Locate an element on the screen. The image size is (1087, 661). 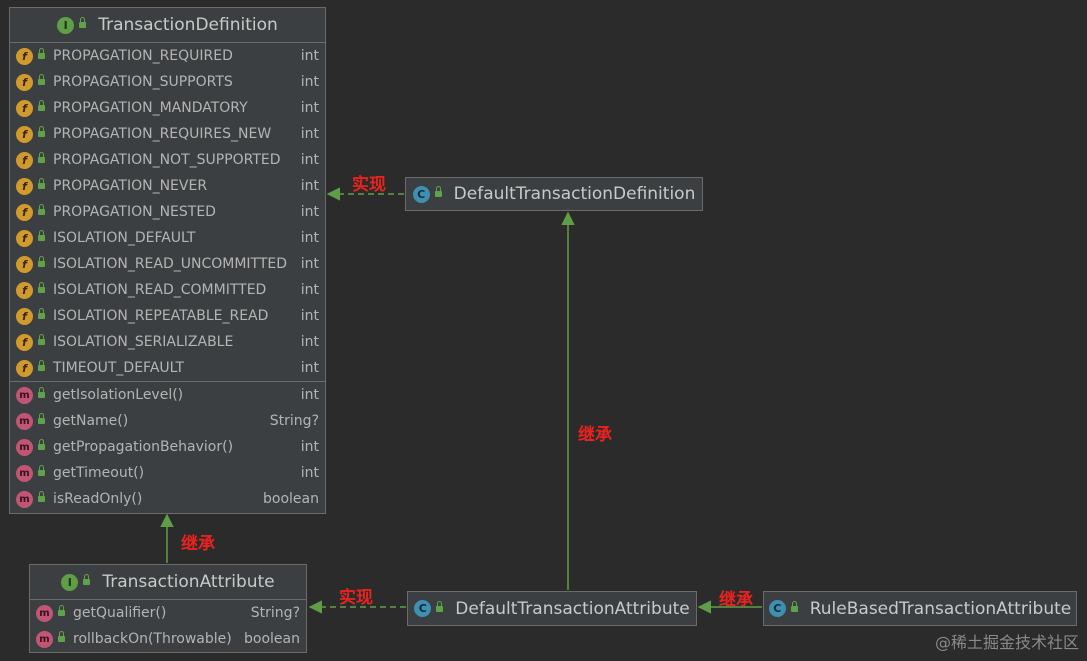
default-transaction-attribute-box: C DefaultTransactionAttribute is located at coordinates (552, 608).